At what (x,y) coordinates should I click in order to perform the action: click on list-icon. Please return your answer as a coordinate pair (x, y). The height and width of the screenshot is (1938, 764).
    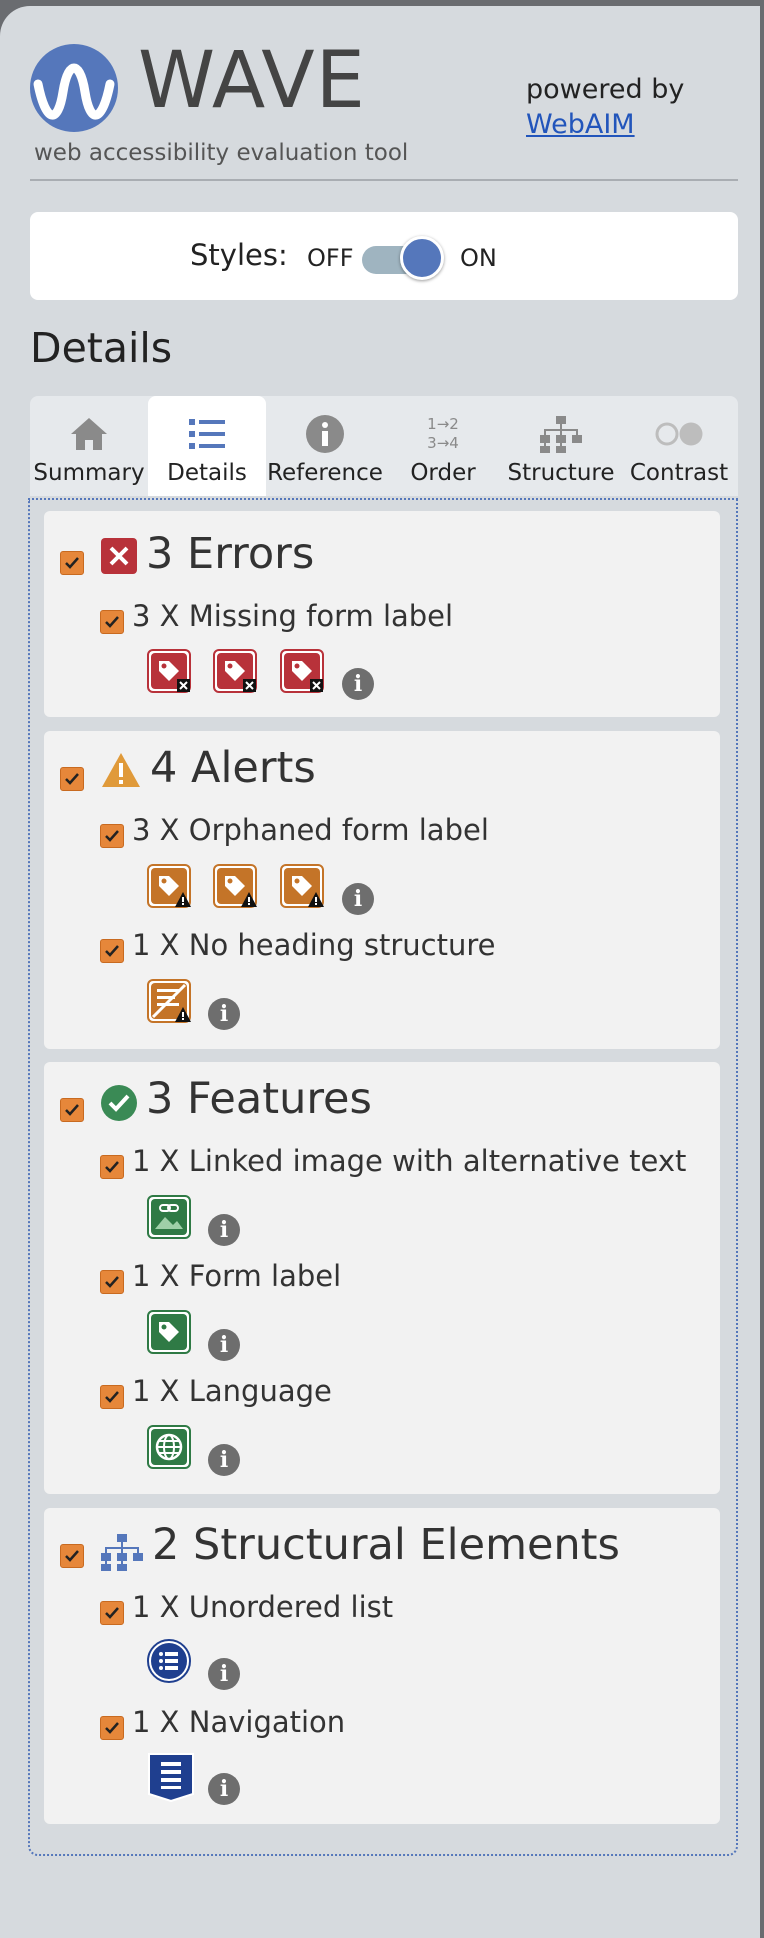
    Looking at the image, I should click on (207, 434).